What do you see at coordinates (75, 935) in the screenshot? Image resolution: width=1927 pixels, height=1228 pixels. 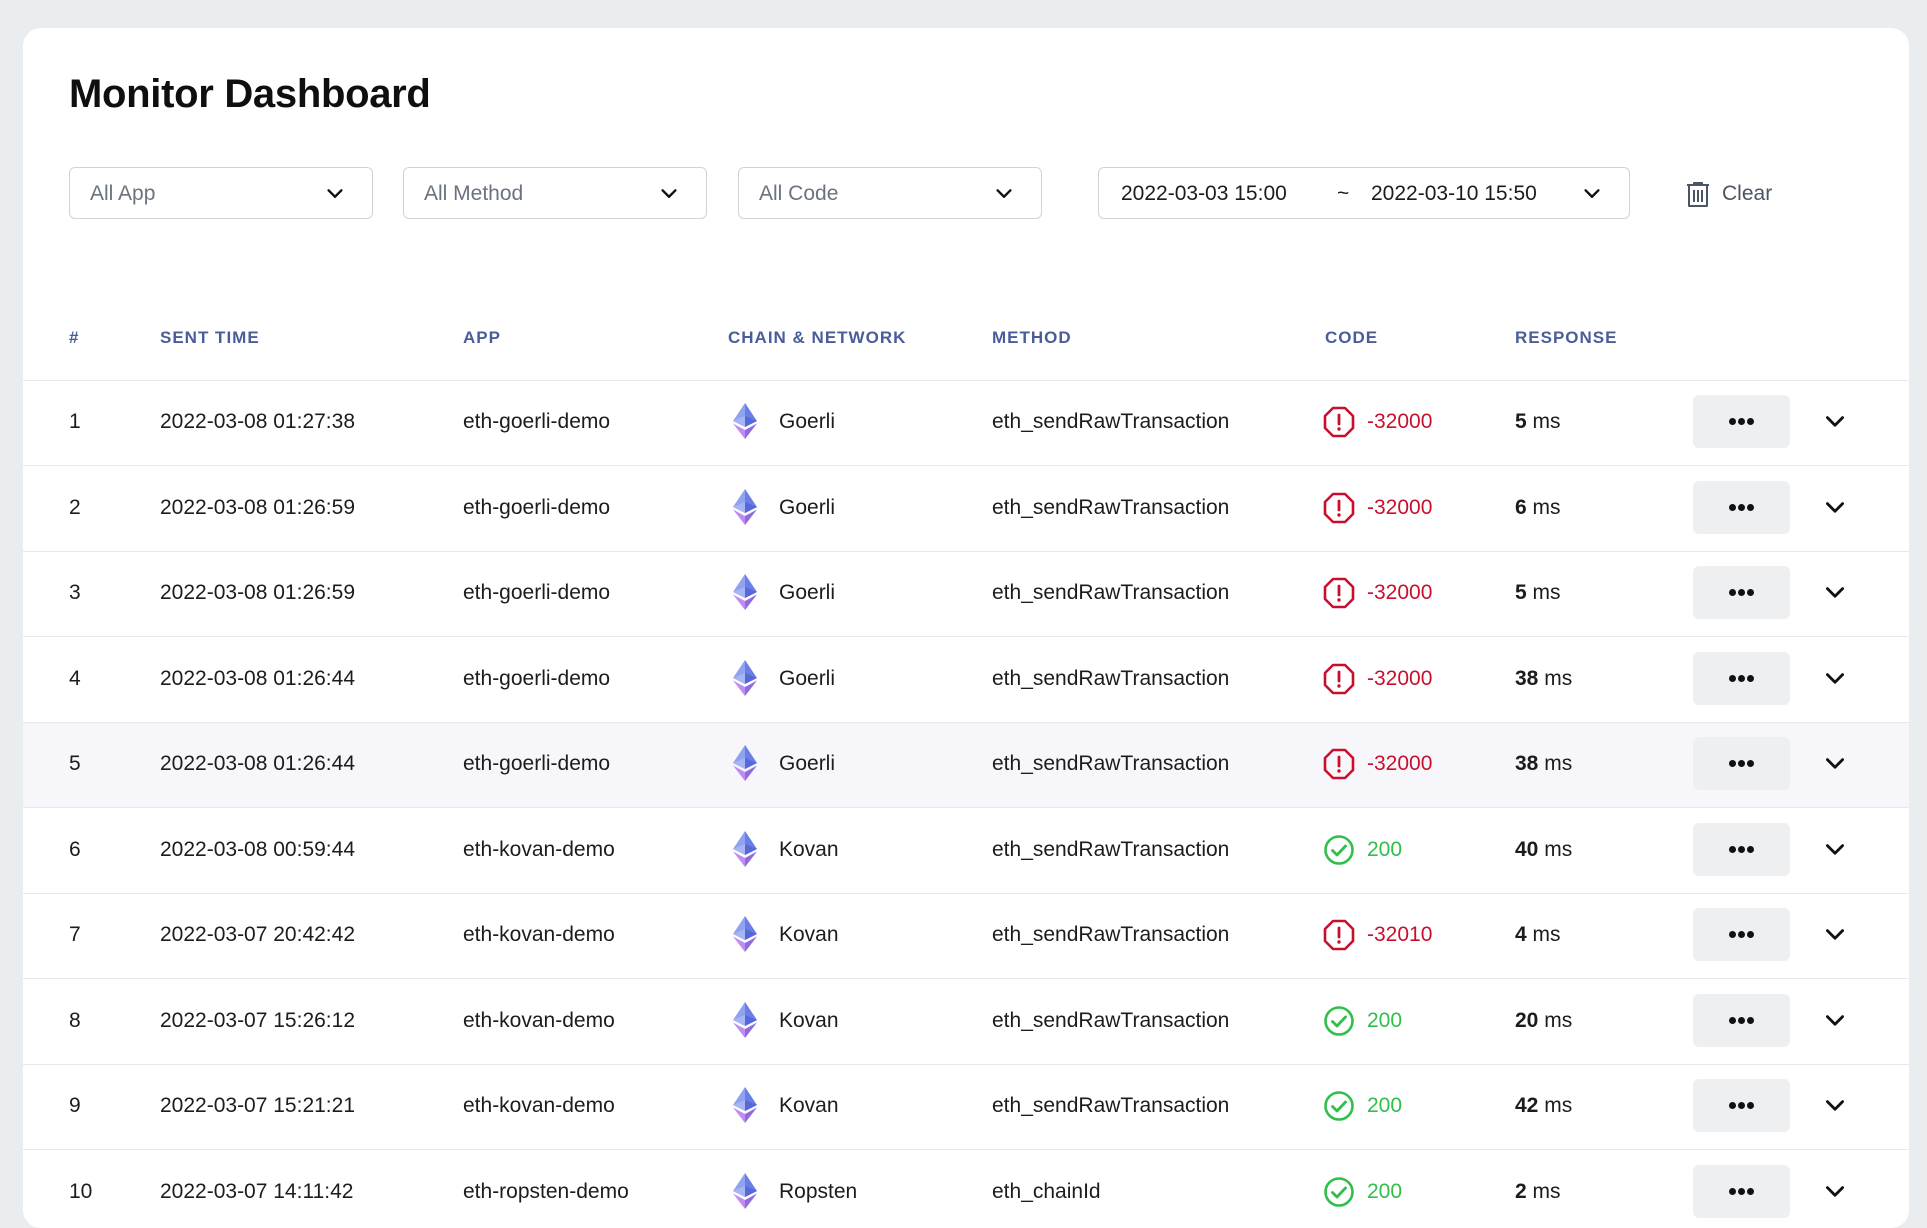 I see `row-number: 7` at bounding box center [75, 935].